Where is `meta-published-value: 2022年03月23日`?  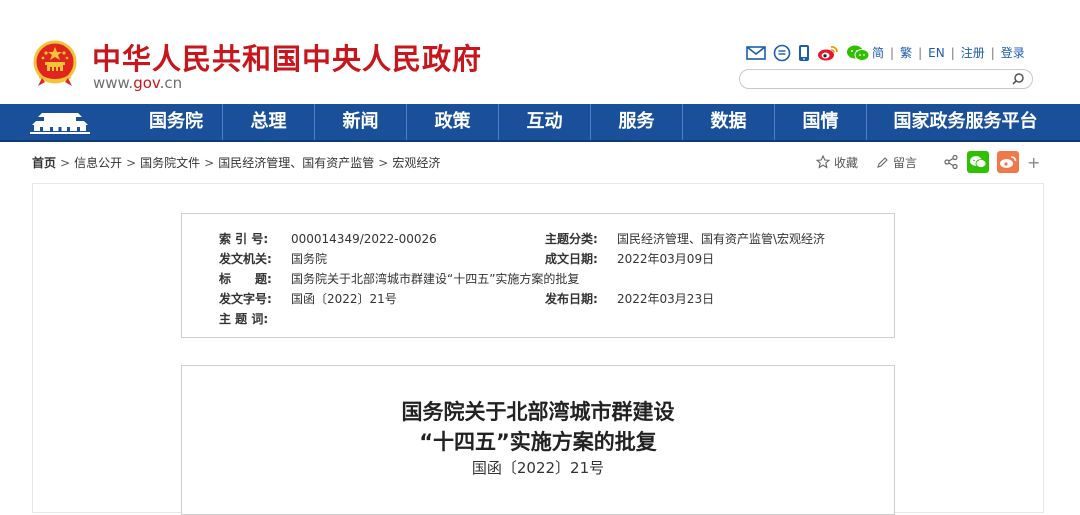
meta-published-value: 2022年03月23日 is located at coordinates (666, 299).